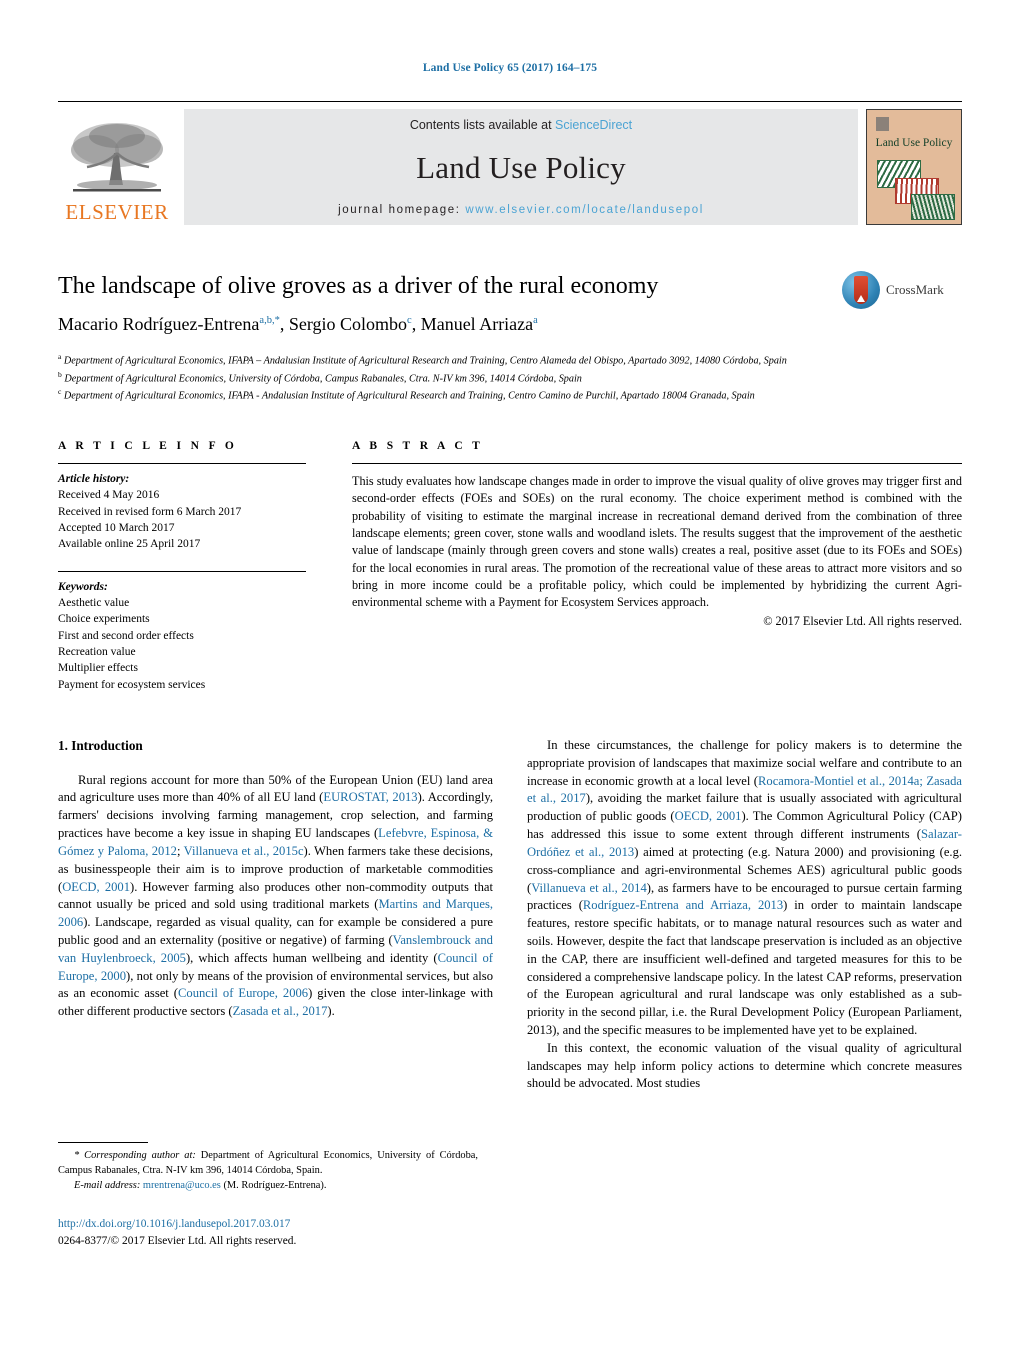 The image size is (1020, 1351). Describe the element at coordinates (861, 290) in the screenshot. I see `crossmark-icon` at that location.